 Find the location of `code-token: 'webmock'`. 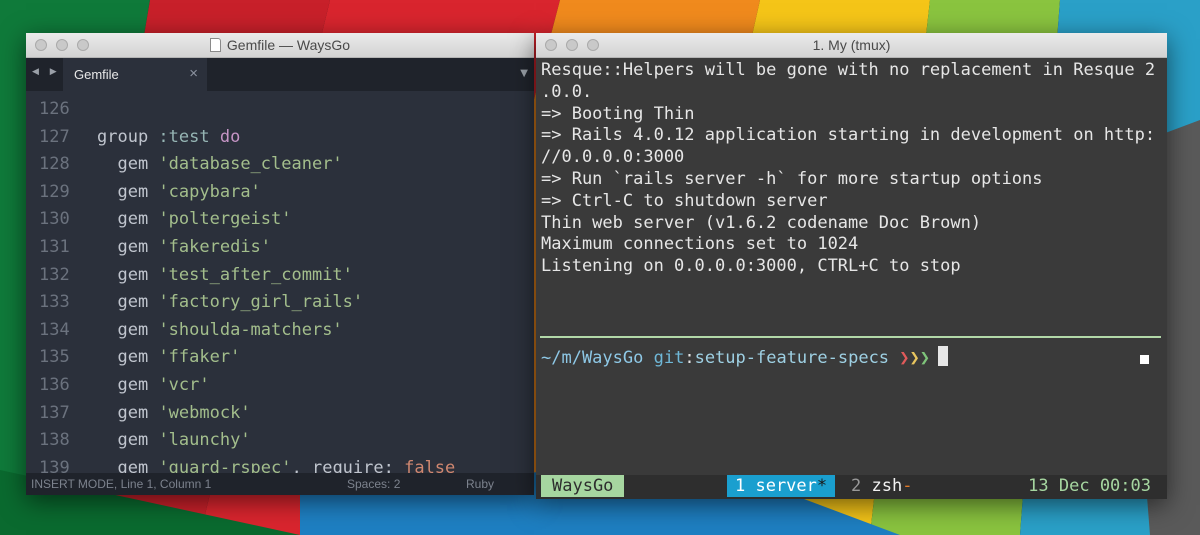

code-token: 'webmock' is located at coordinates (204, 412).